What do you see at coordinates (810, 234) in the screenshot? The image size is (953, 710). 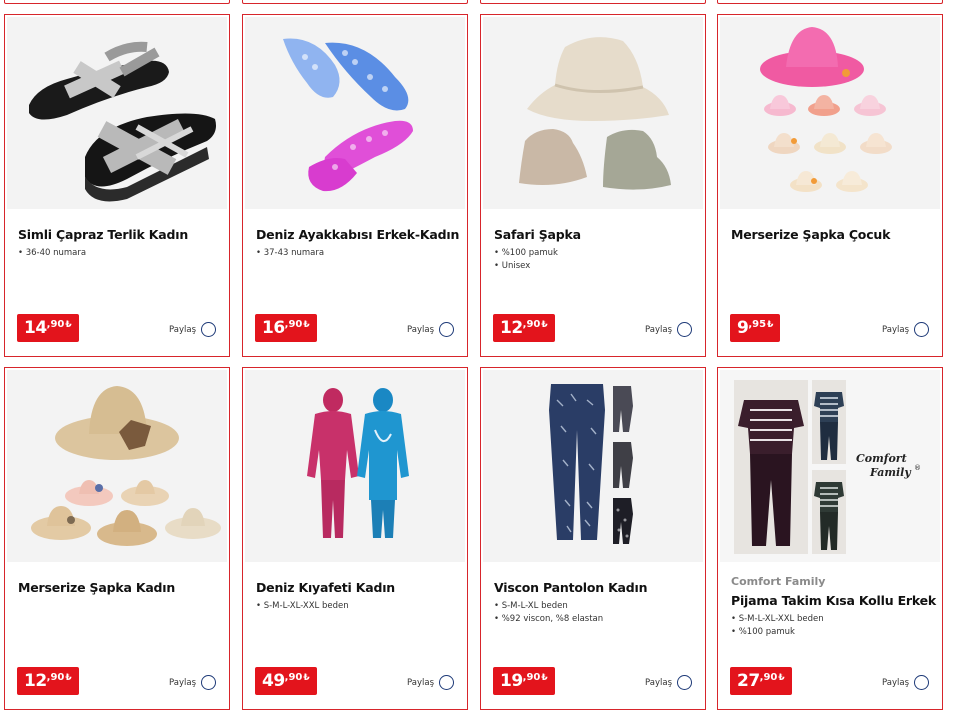 I see `product-title: Merserize Şapka Çocuk` at bounding box center [810, 234].